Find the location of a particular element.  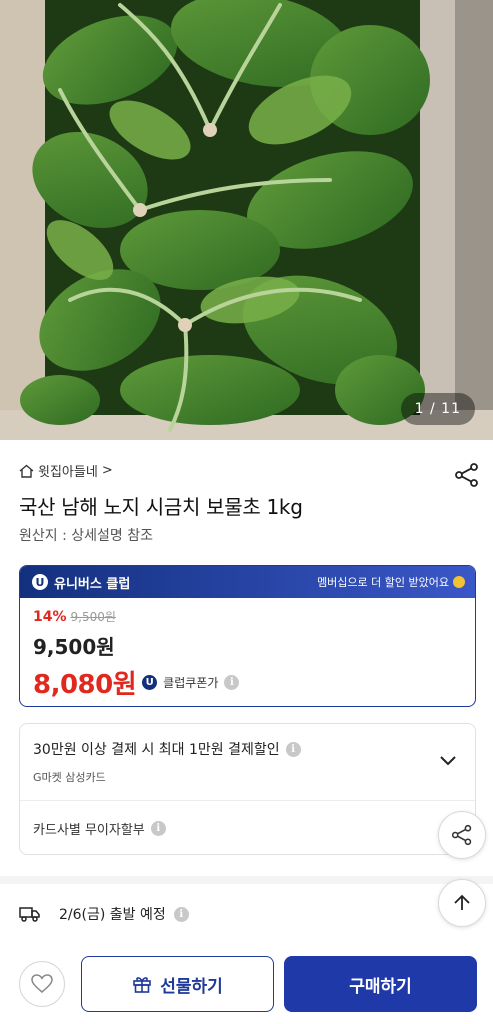

share-button is located at coordinates (467, 475).